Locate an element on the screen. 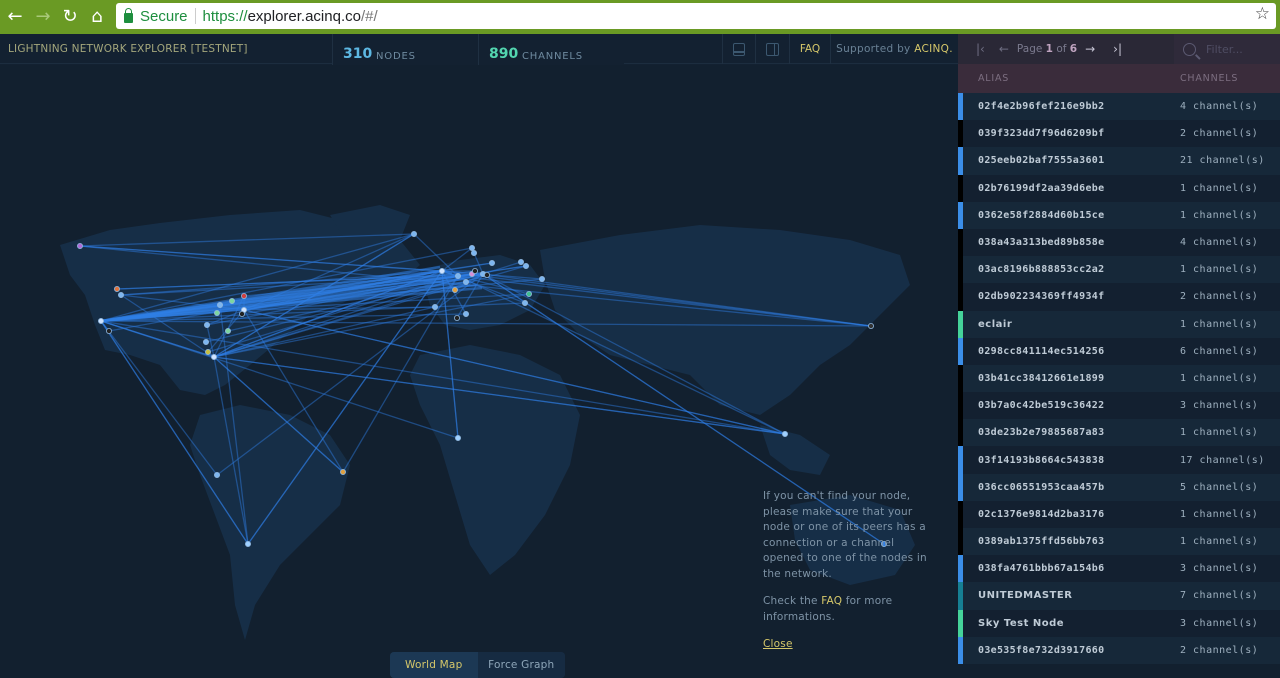 This screenshot has width=1280, height=678. table-row: 038fa4761bbb67a154b6 3 channel(s) is located at coordinates (1119, 569).